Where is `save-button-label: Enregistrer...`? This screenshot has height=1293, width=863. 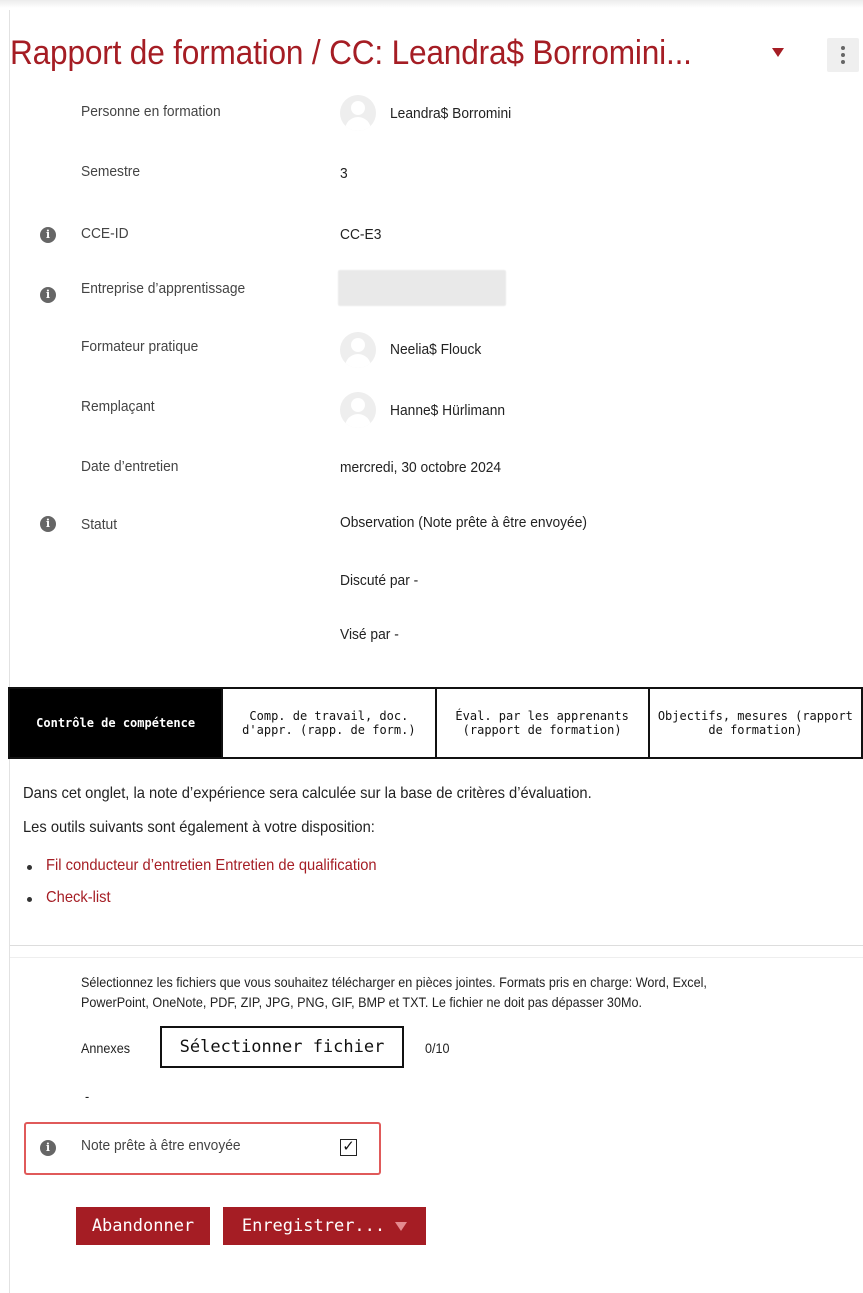
save-button-label: Enregistrer... is located at coordinates (313, 1226).